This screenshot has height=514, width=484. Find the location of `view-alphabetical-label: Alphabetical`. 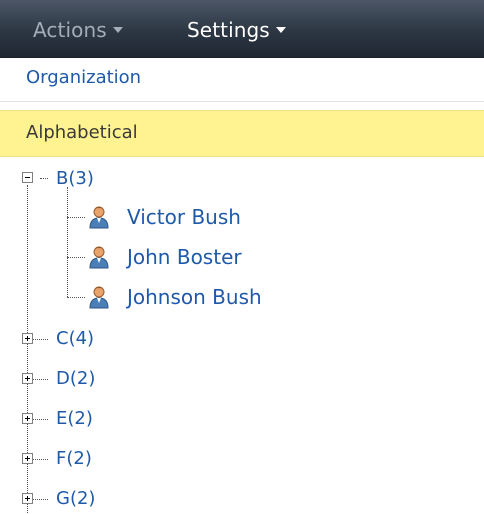

view-alphabetical-label: Alphabetical is located at coordinates (82, 132).